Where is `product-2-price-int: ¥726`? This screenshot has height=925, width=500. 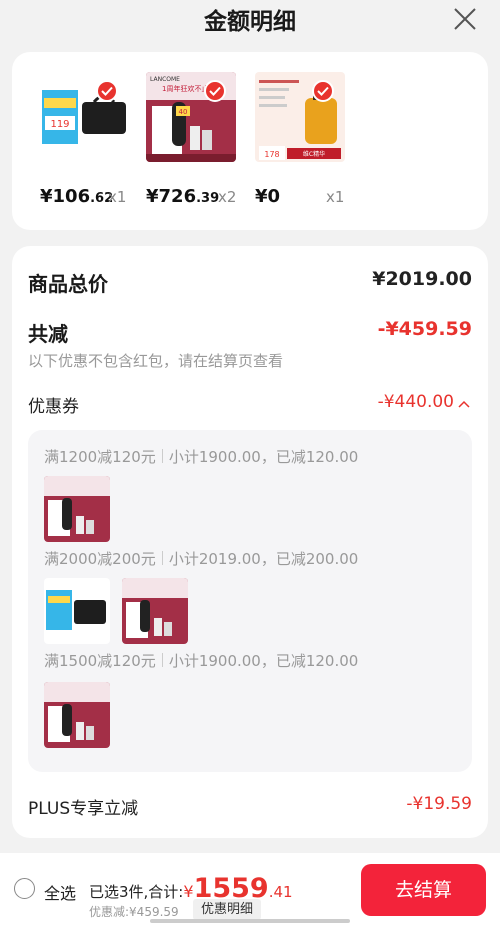 product-2-price-int: ¥726 is located at coordinates (171, 196).